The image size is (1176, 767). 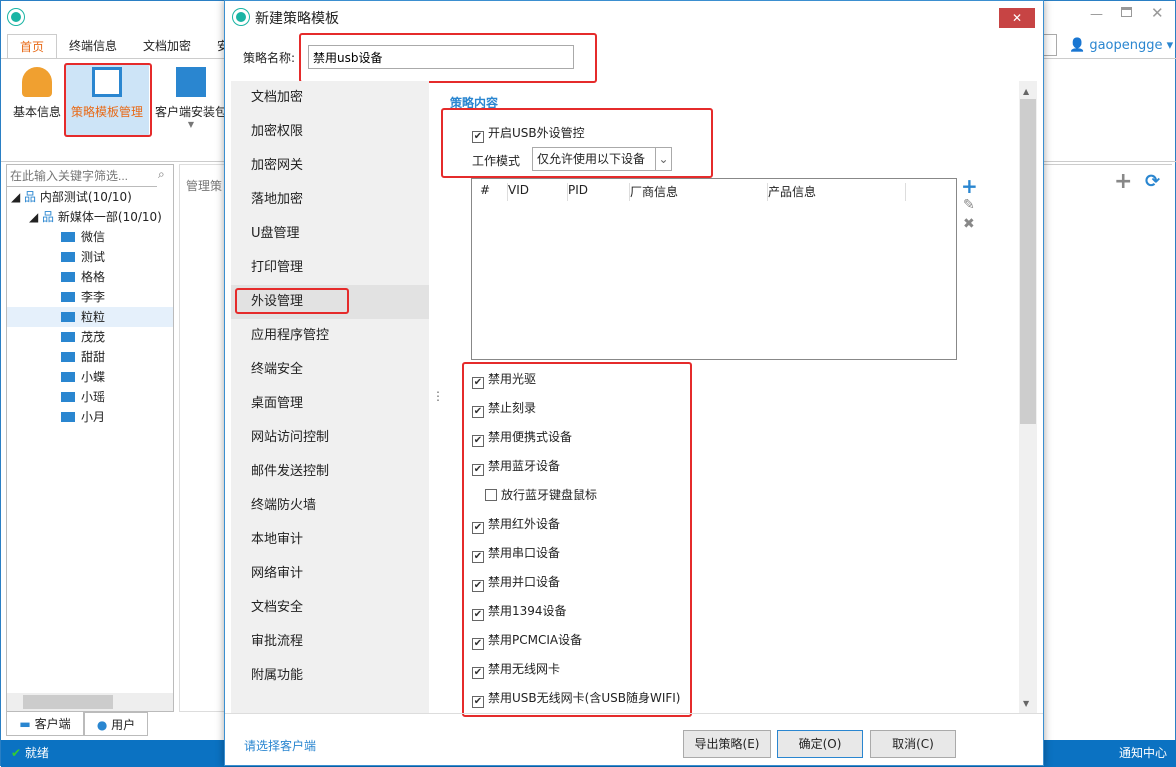 I want to click on delete-icon: ✖, so click(x=969, y=224).